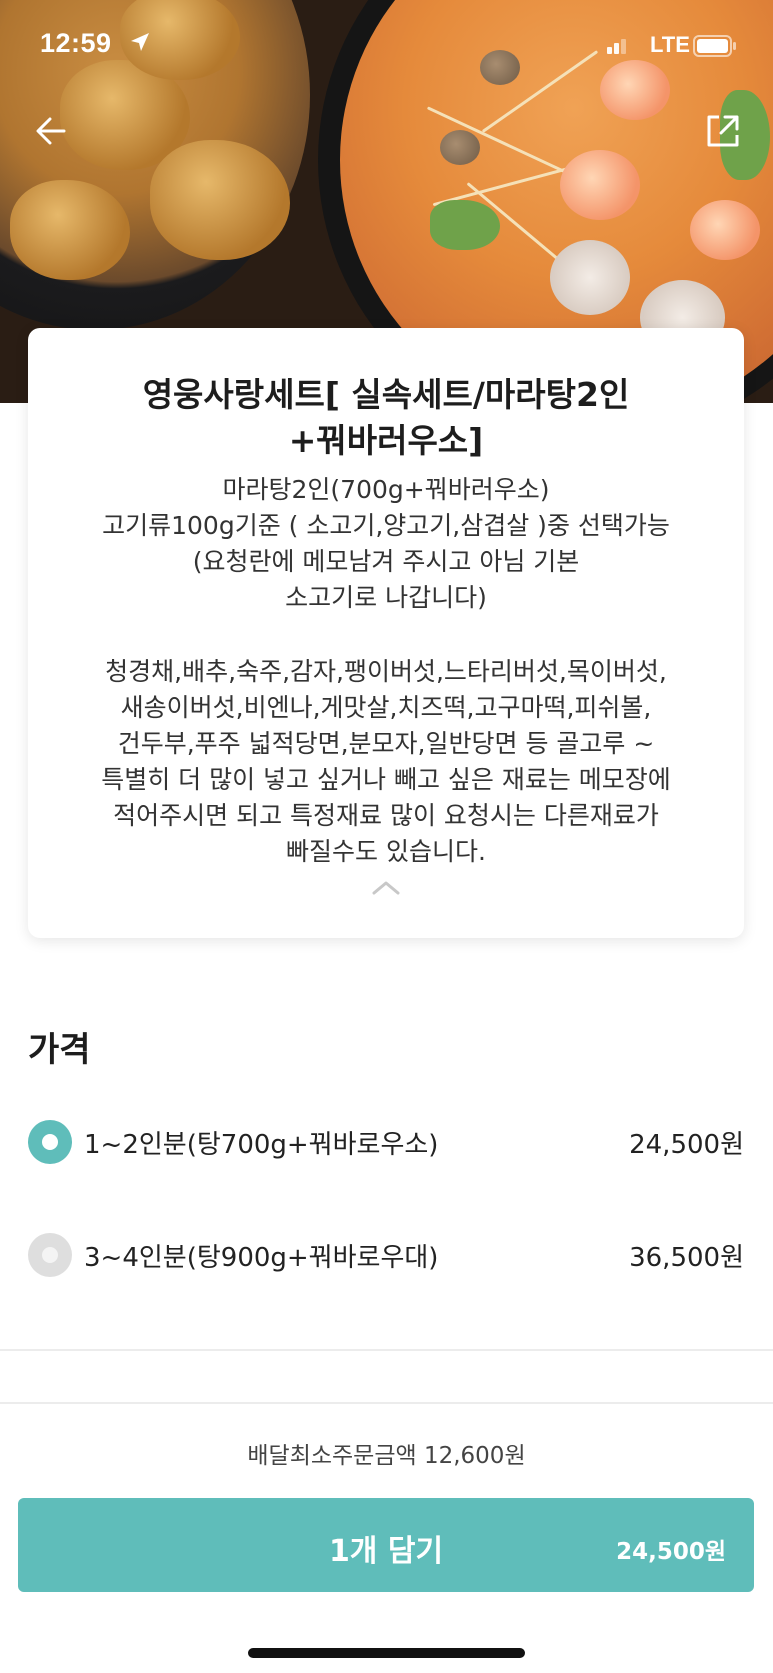  I want to click on price-option-1: 1~2인분(탕700g+꿔바로우소) 24,500원, so click(386, 1142).